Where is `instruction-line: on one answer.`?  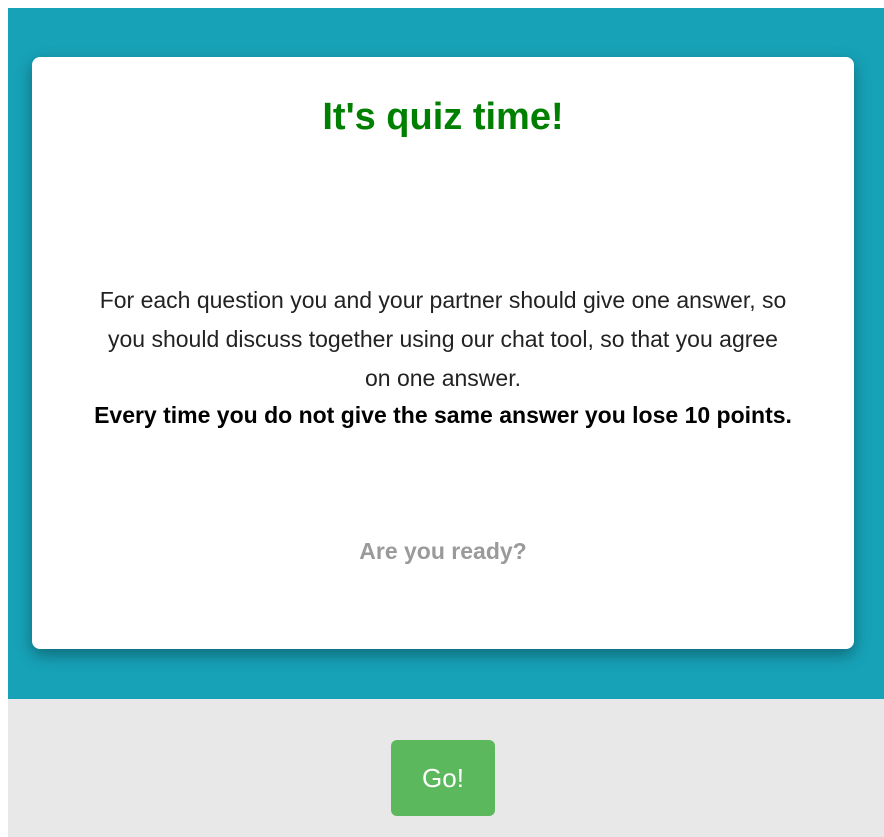 instruction-line: on one answer. is located at coordinates (442, 378).